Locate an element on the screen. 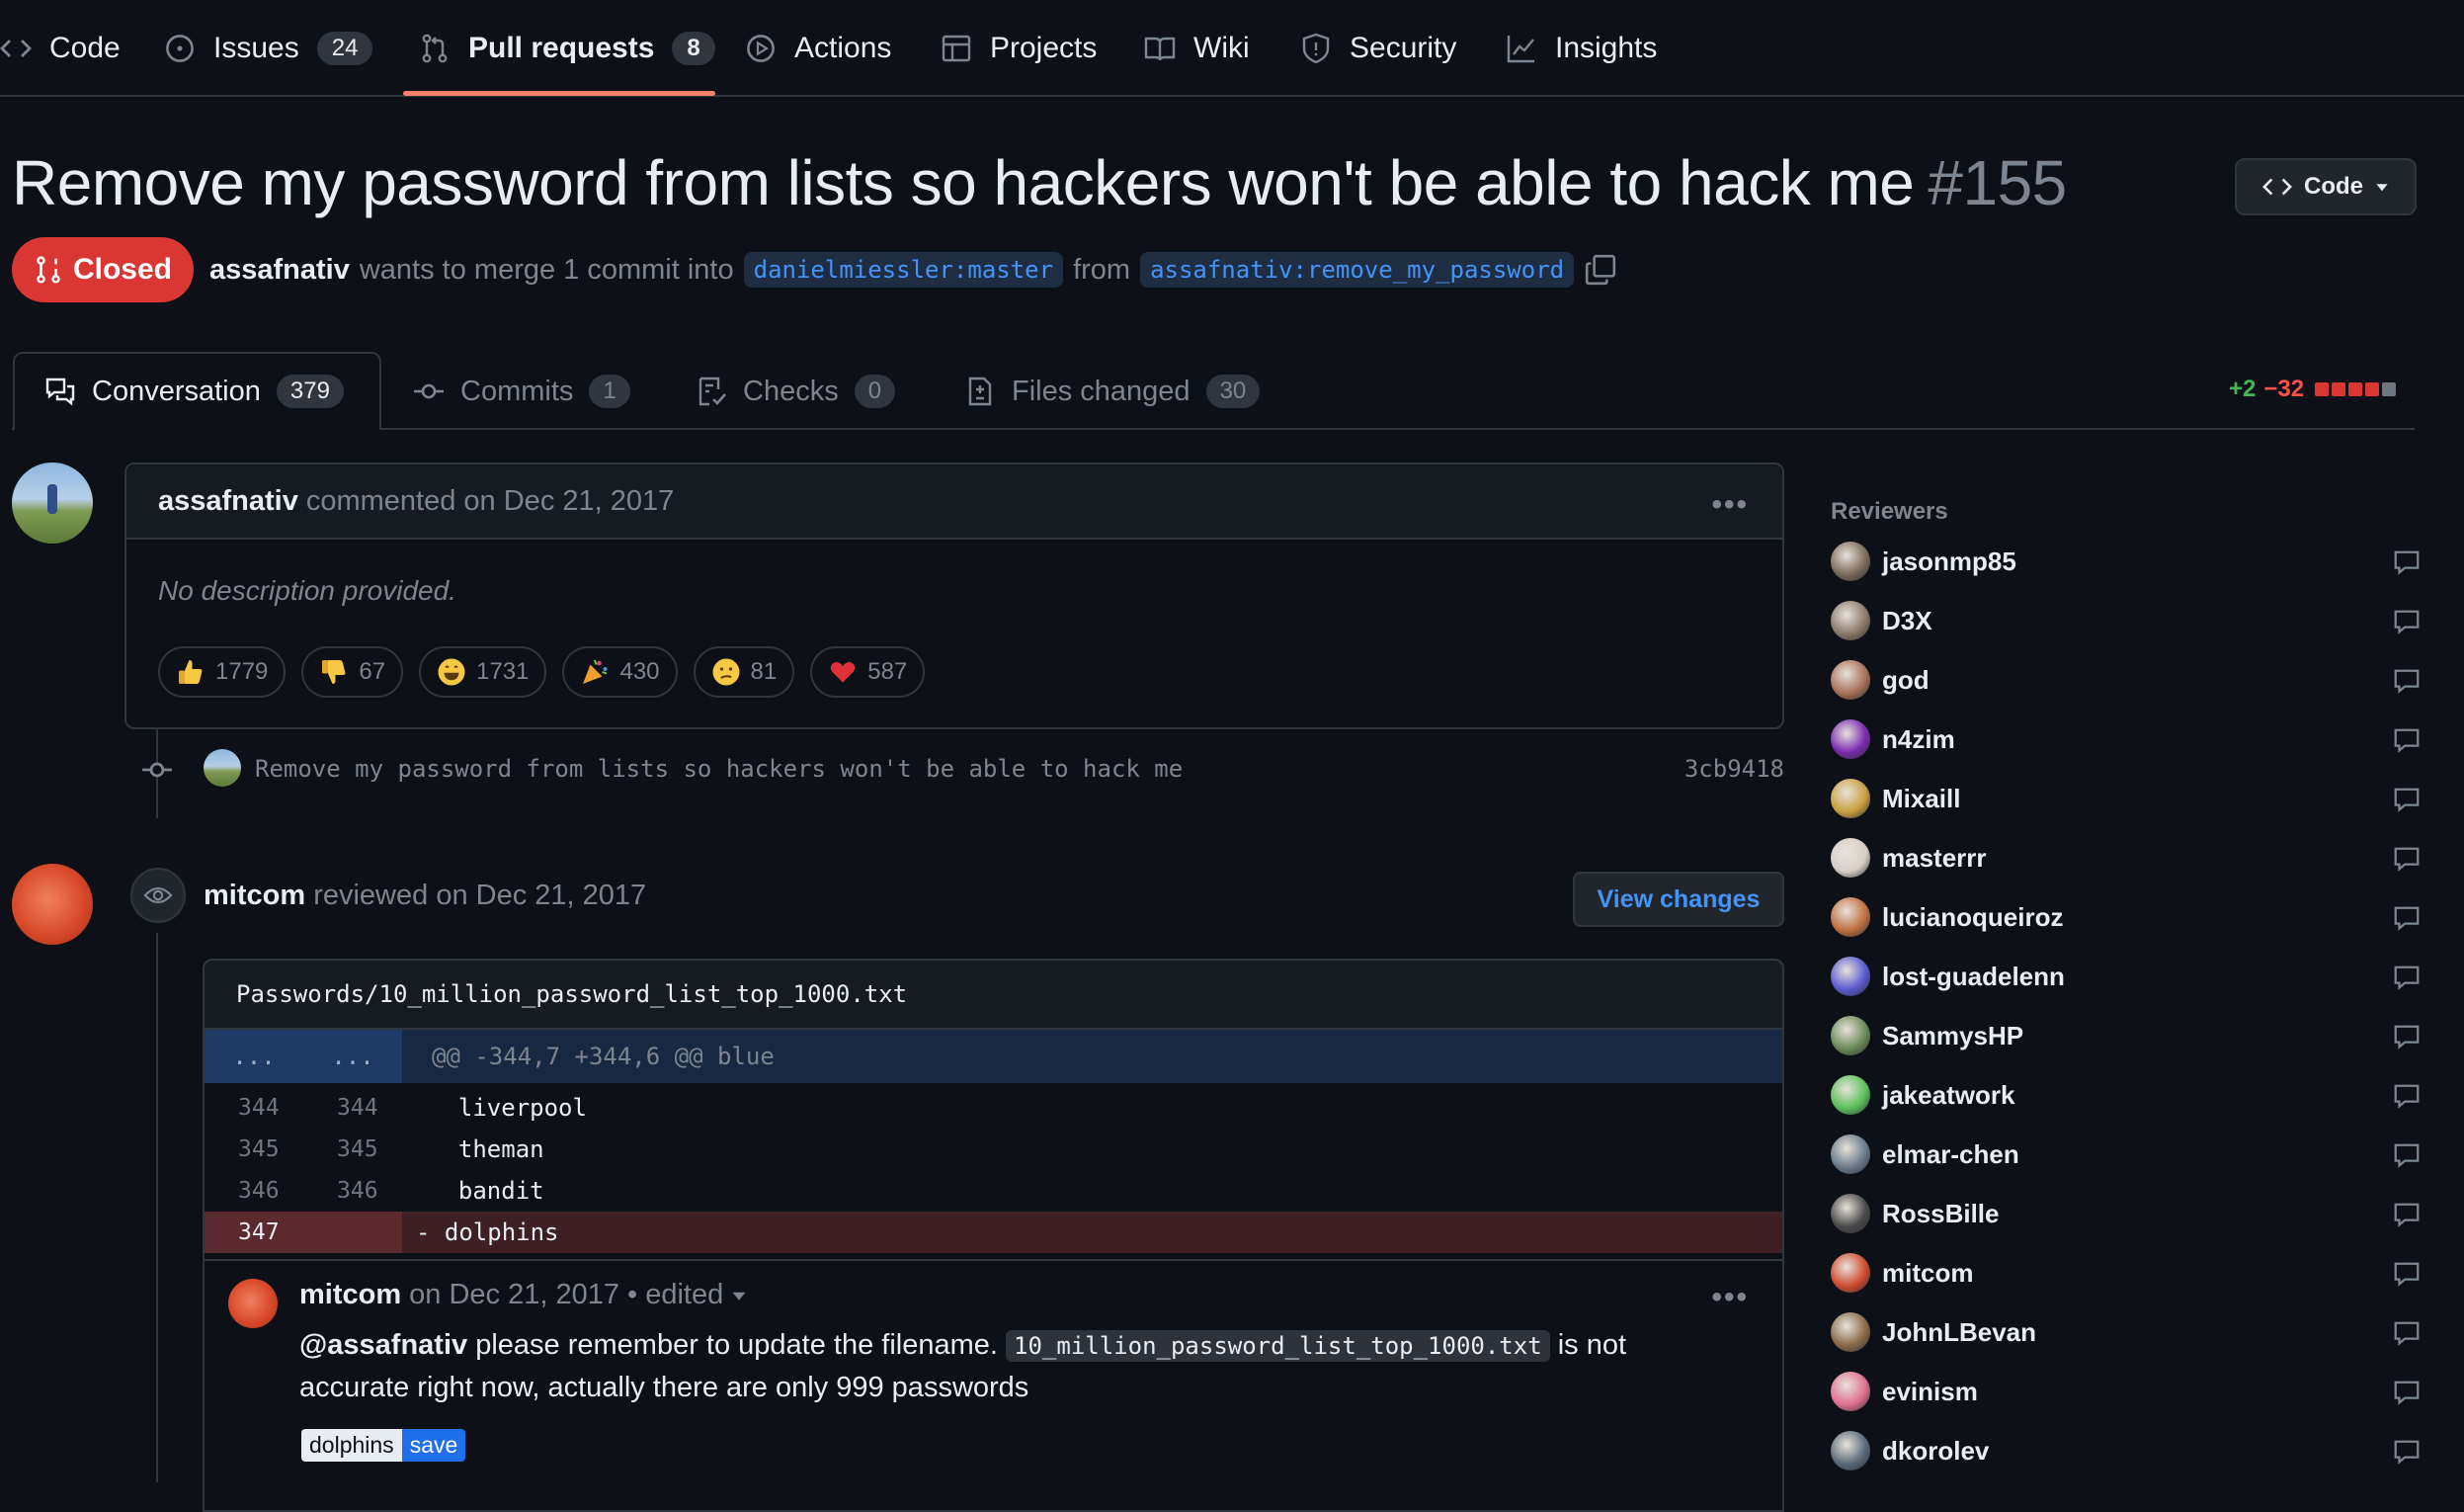 The height and width of the screenshot is (1512, 2464). reviewer-row: n4zim is located at coordinates (2126, 739).